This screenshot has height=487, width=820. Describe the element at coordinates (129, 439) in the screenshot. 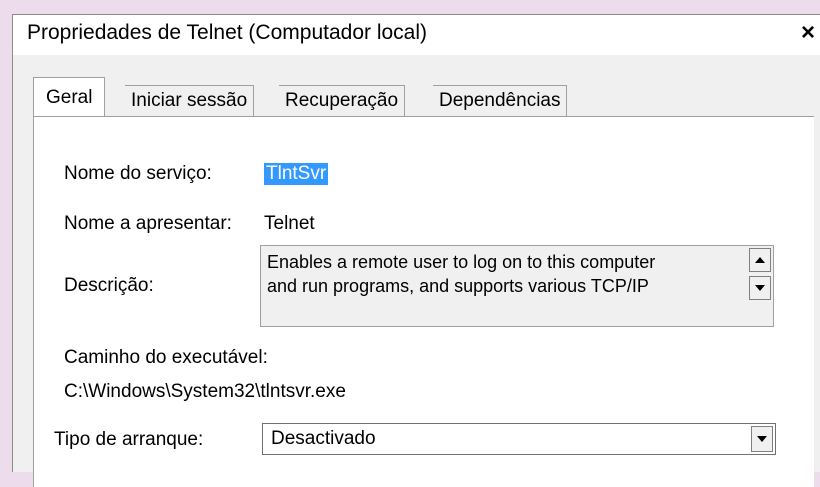

I see `startup-type-label: Tipo de arranque:` at that location.